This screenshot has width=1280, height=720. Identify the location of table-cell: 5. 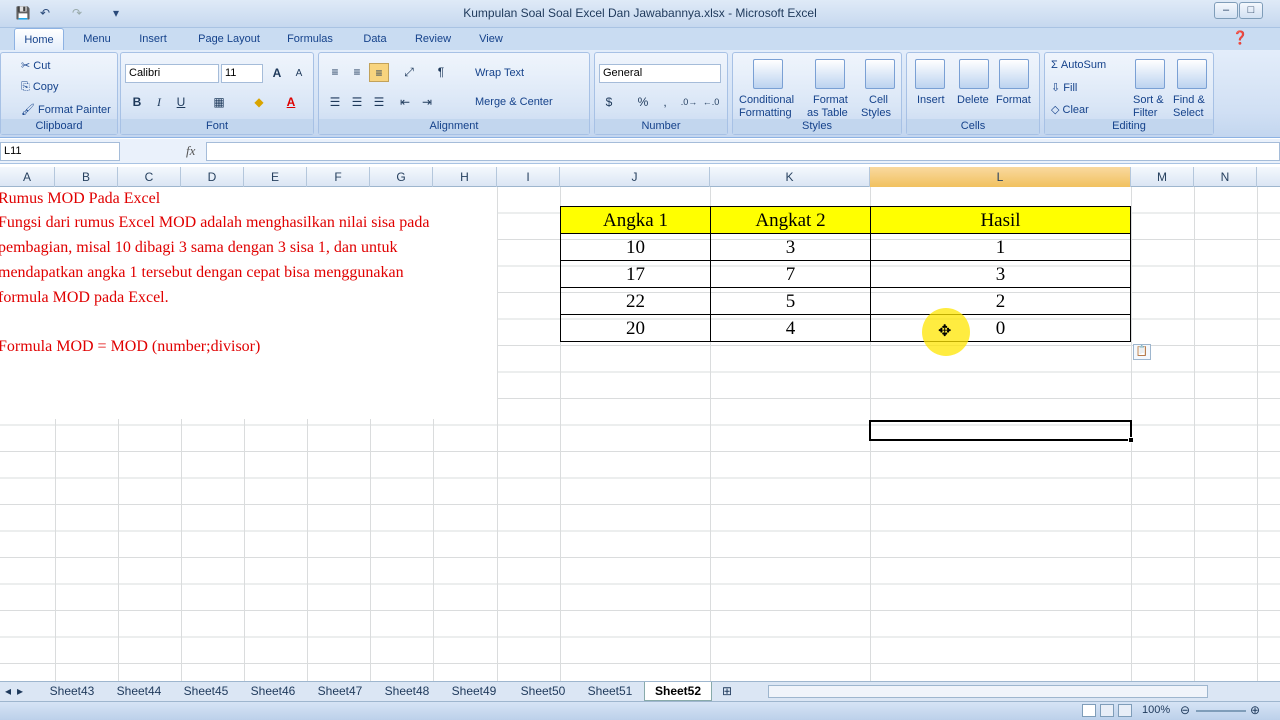
(790, 301).